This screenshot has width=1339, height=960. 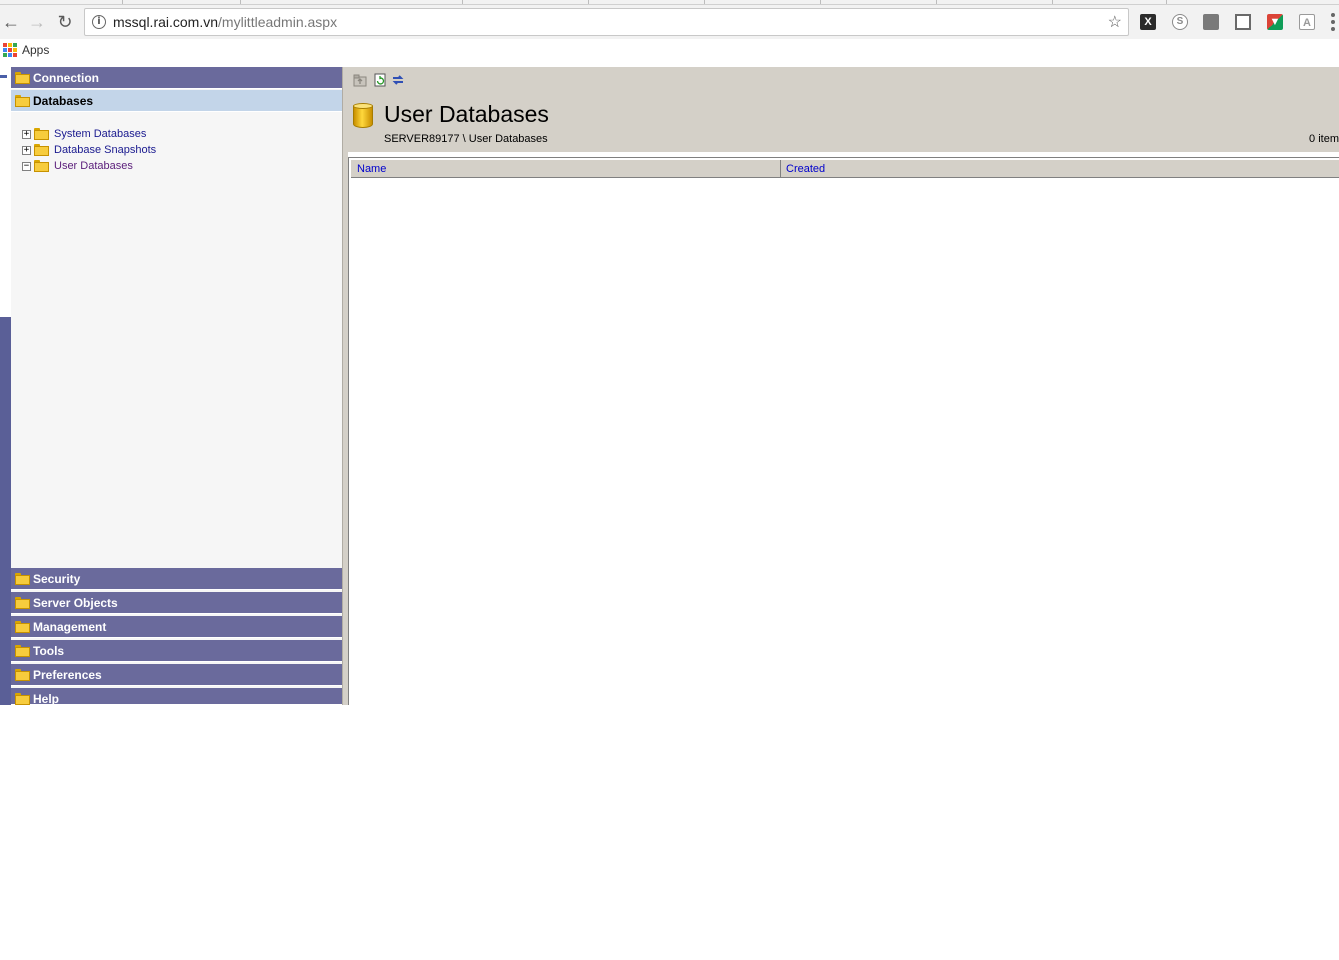 What do you see at coordinates (1243, 22) in the screenshot?
I see `screen-capture-icon` at bounding box center [1243, 22].